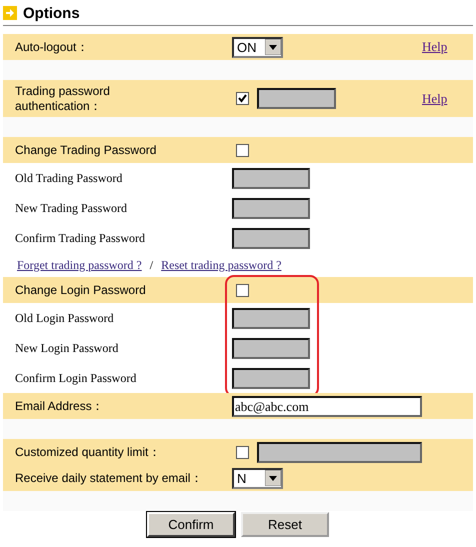  What do you see at coordinates (285, 524) in the screenshot?
I see `reset-button: Reset` at bounding box center [285, 524].